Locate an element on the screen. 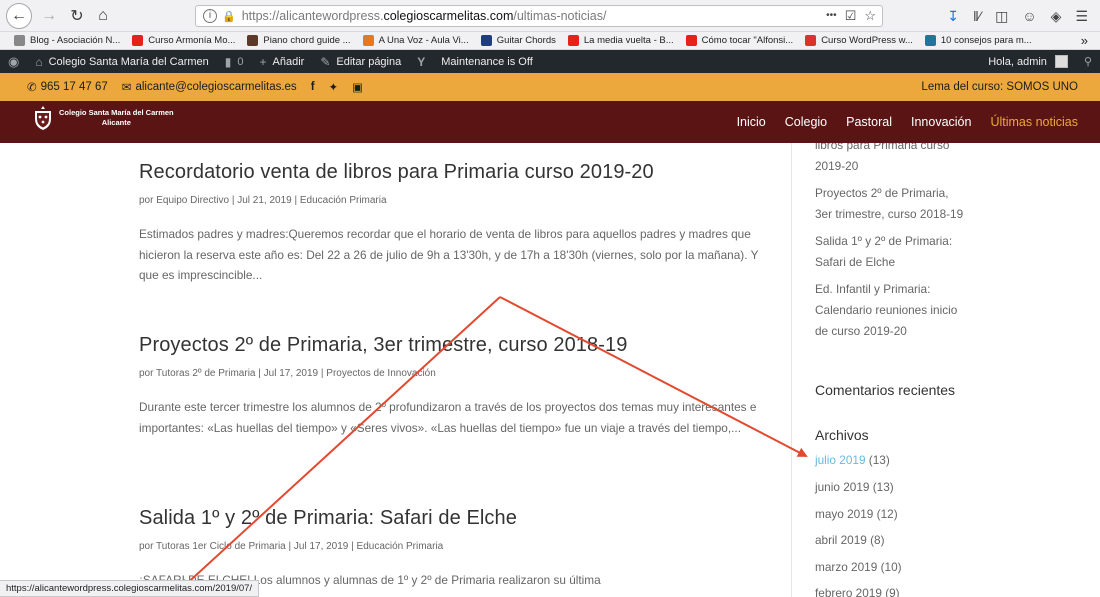  library-icon: ‖⁄ is located at coordinates (977, 16).